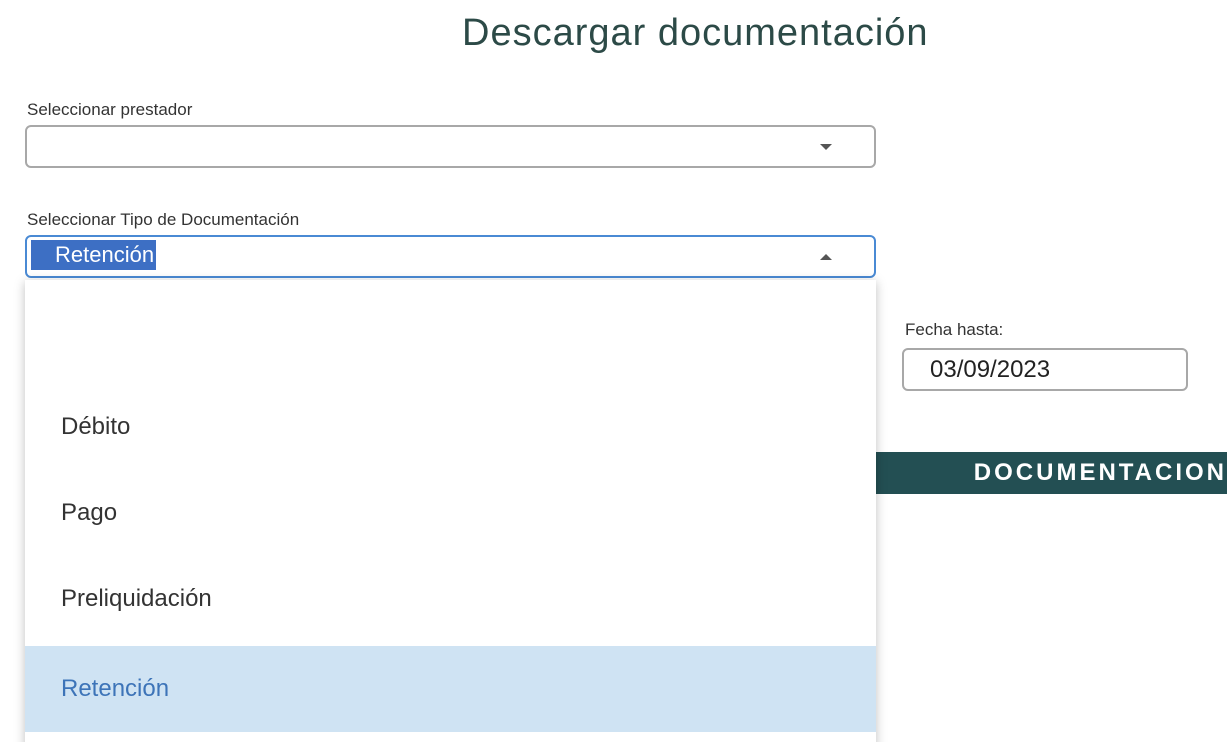  I want to click on dropdown-option-empty, so click(450, 333).